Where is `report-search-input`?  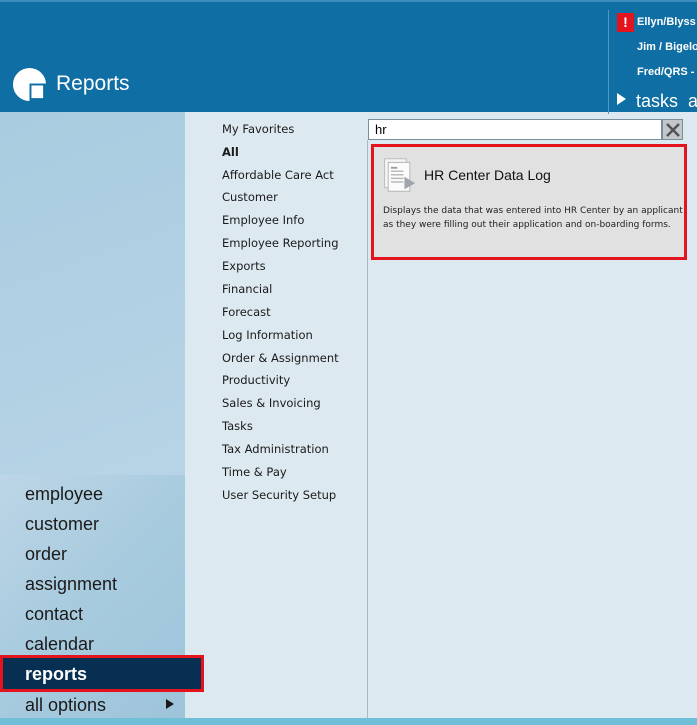
report-search-input is located at coordinates (515, 129).